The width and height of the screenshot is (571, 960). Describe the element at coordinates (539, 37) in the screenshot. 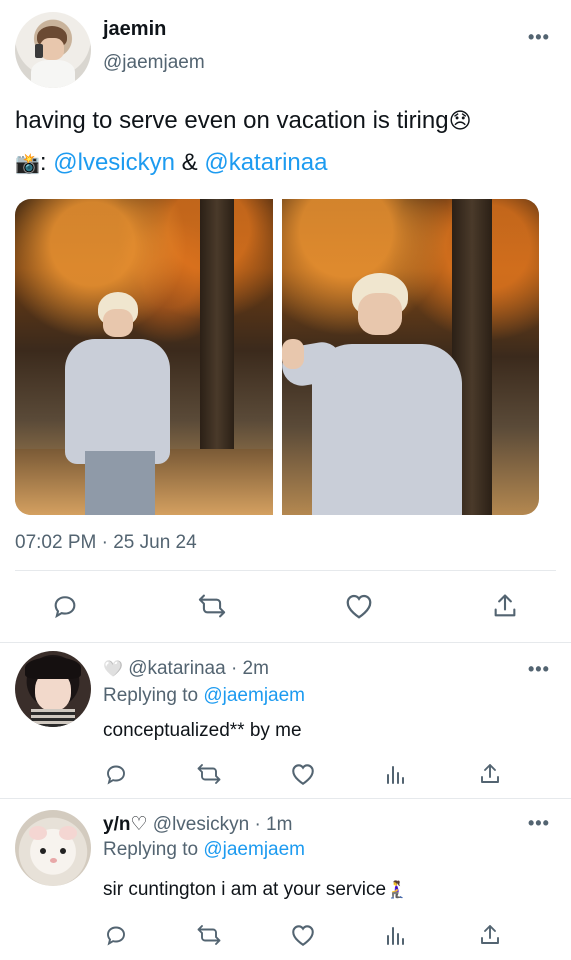

I see `more-options-button: •••` at that location.